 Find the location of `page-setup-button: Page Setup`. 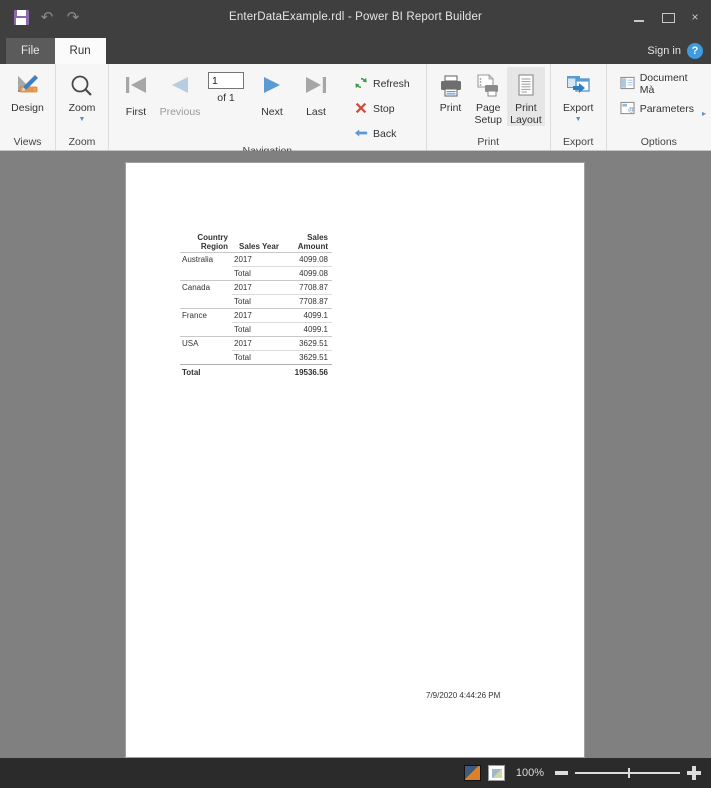

page-setup-button: Page Setup is located at coordinates (488, 96).